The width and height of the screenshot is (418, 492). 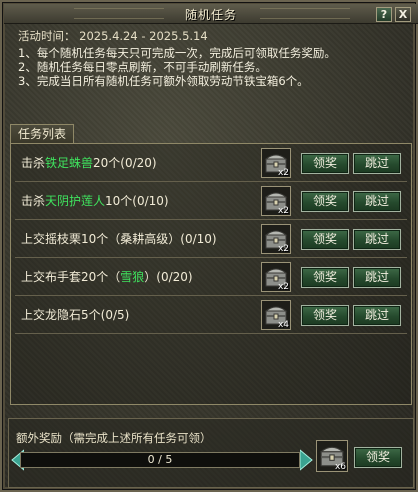 What do you see at coordinates (119, 239) in the screenshot?
I see `task-description: 上交摇枝栗10个（桑耕高级）(0/10)` at bounding box center [119, 239].